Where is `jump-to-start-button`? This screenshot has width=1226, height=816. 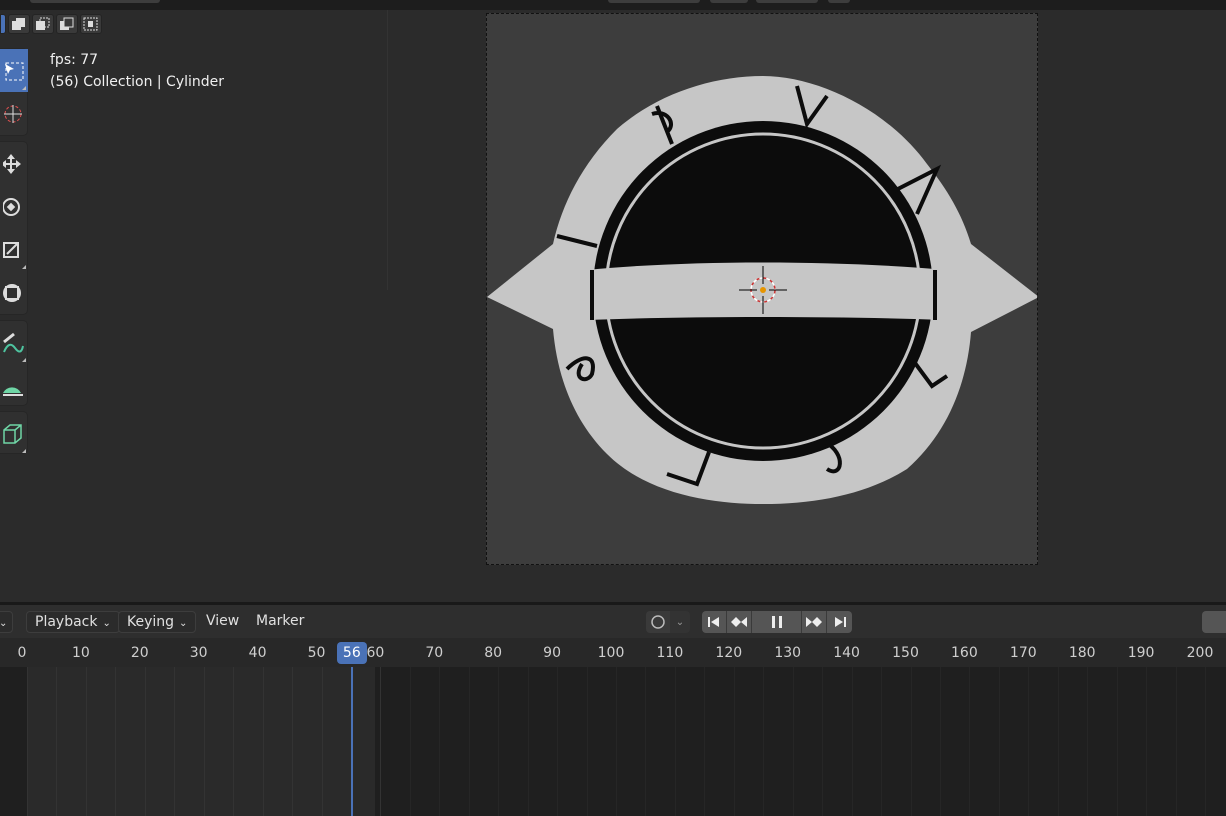 jump-to-start-button is located at coordinates (714, 622).